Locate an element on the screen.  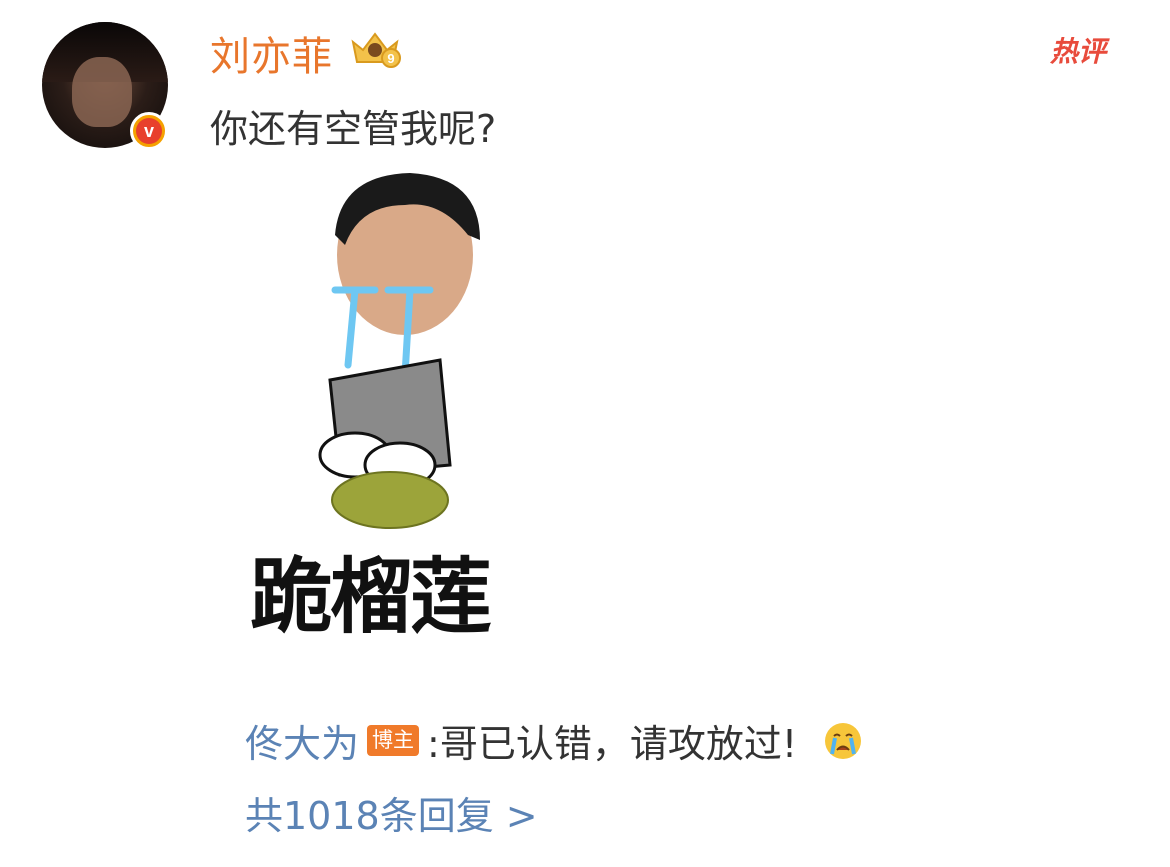
comment-text: 你还有空管我呢? is located at coordinates (353, 129).